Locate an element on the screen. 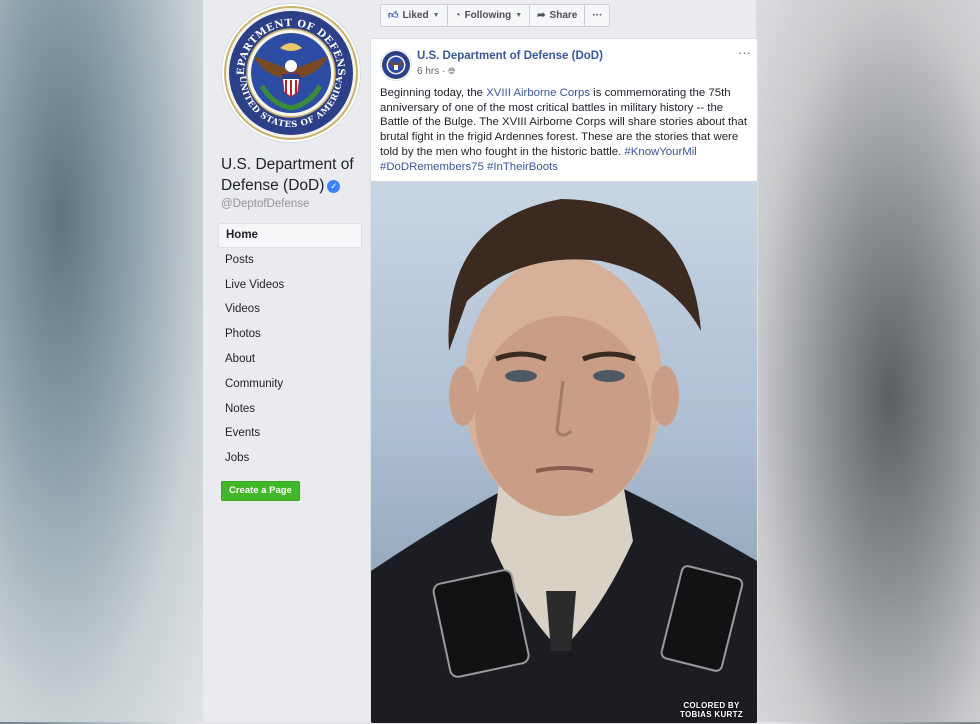 Image resolution: width=980 pixels, height=724 pixels. post-author-name: U.S. Department of Defense (DoD) is located at coordinates (510, 56).